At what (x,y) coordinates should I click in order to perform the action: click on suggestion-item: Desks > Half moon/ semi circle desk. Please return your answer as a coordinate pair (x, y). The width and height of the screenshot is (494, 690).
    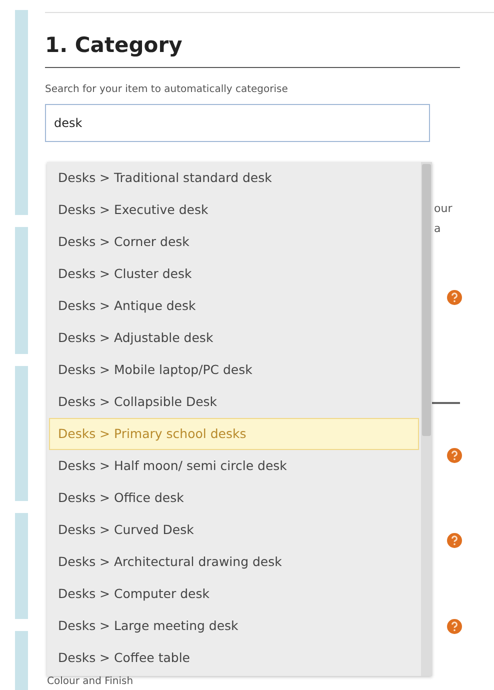
    Looking at the image, I should click on (234, 466).